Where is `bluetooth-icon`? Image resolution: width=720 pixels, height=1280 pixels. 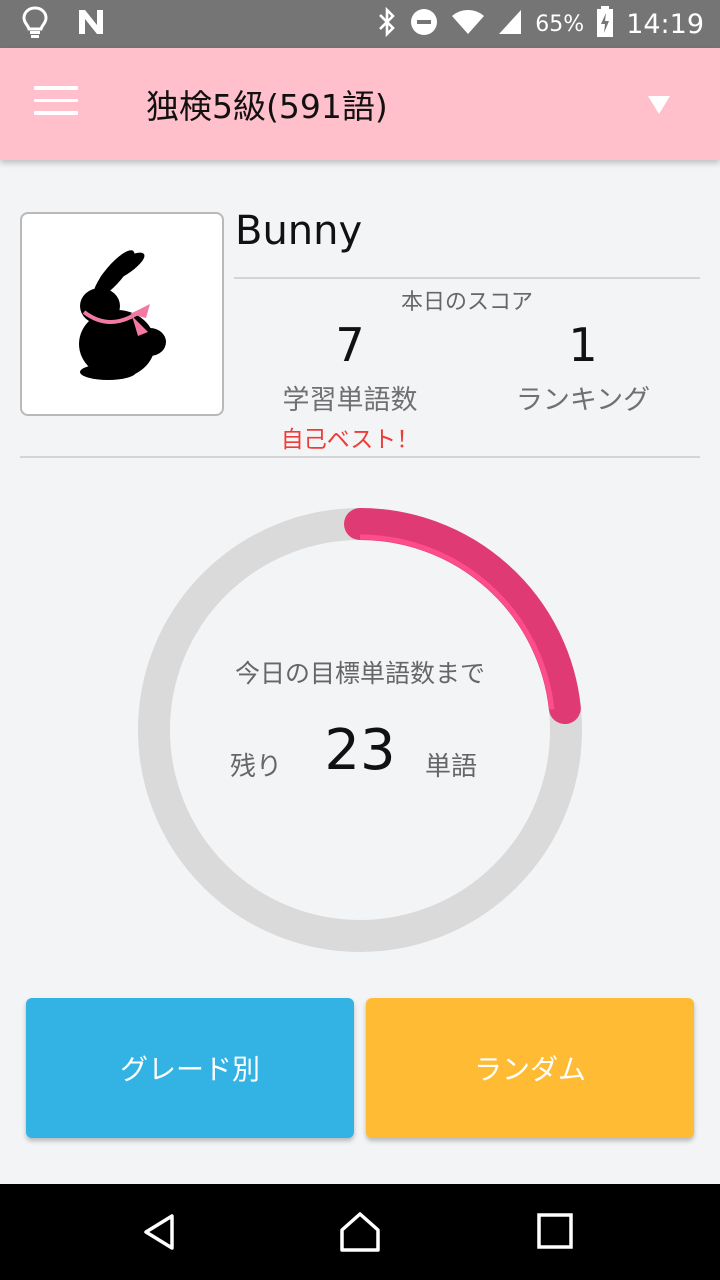
bluetooth-icon is located at coordinates (387, 23).